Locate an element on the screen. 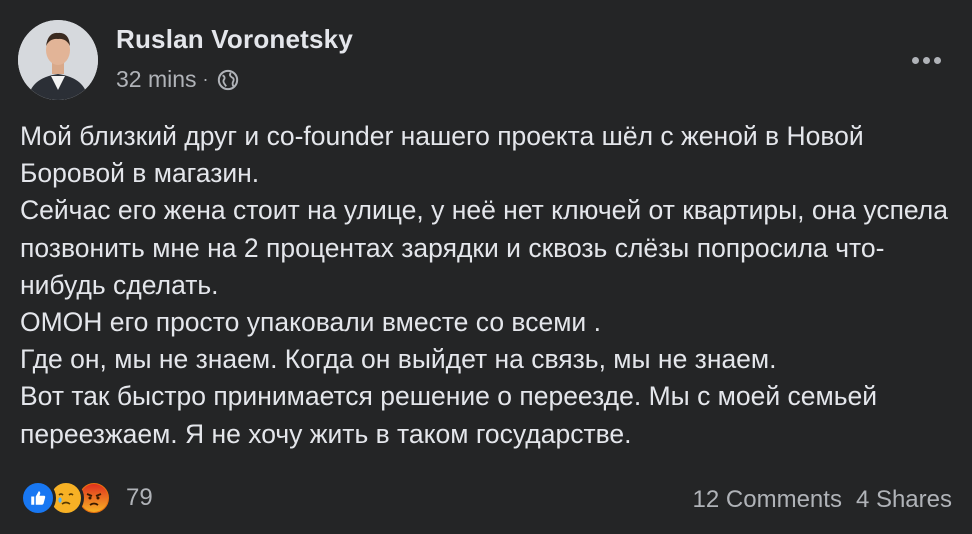  avatar-image is located at coordinates (58, 60).